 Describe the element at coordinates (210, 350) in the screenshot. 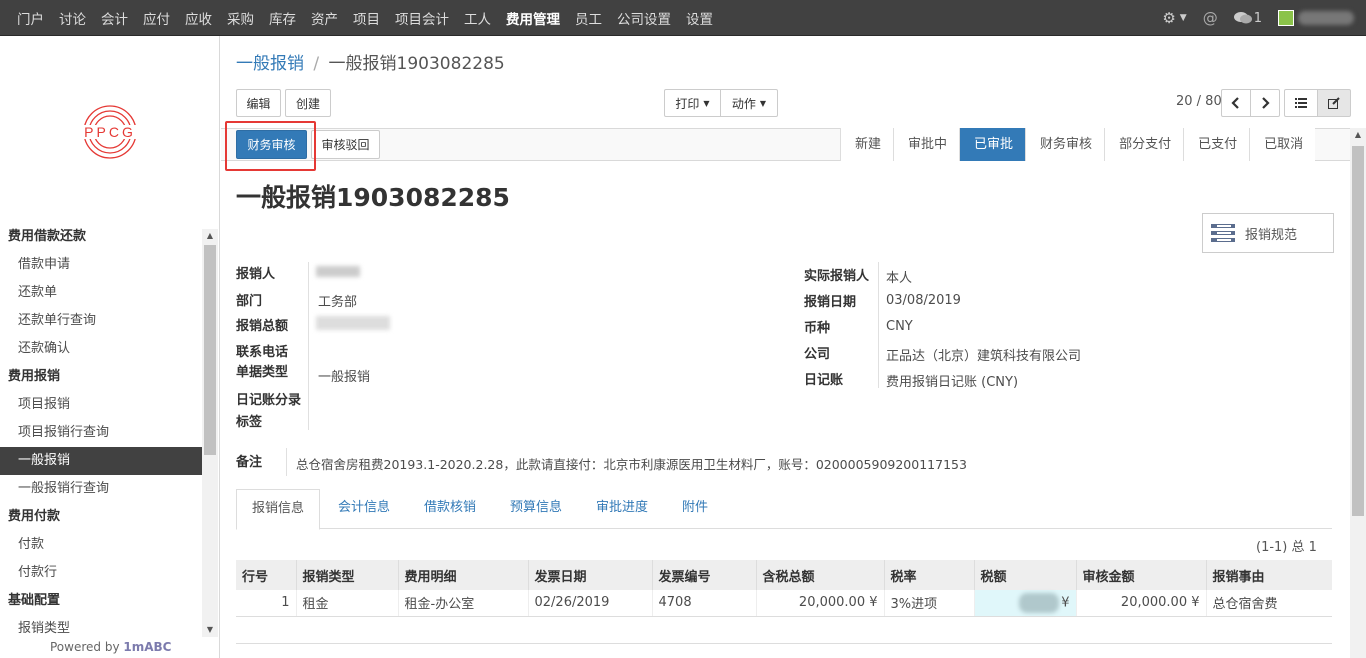

I see `sidebar-scroll-thumb` at that location.